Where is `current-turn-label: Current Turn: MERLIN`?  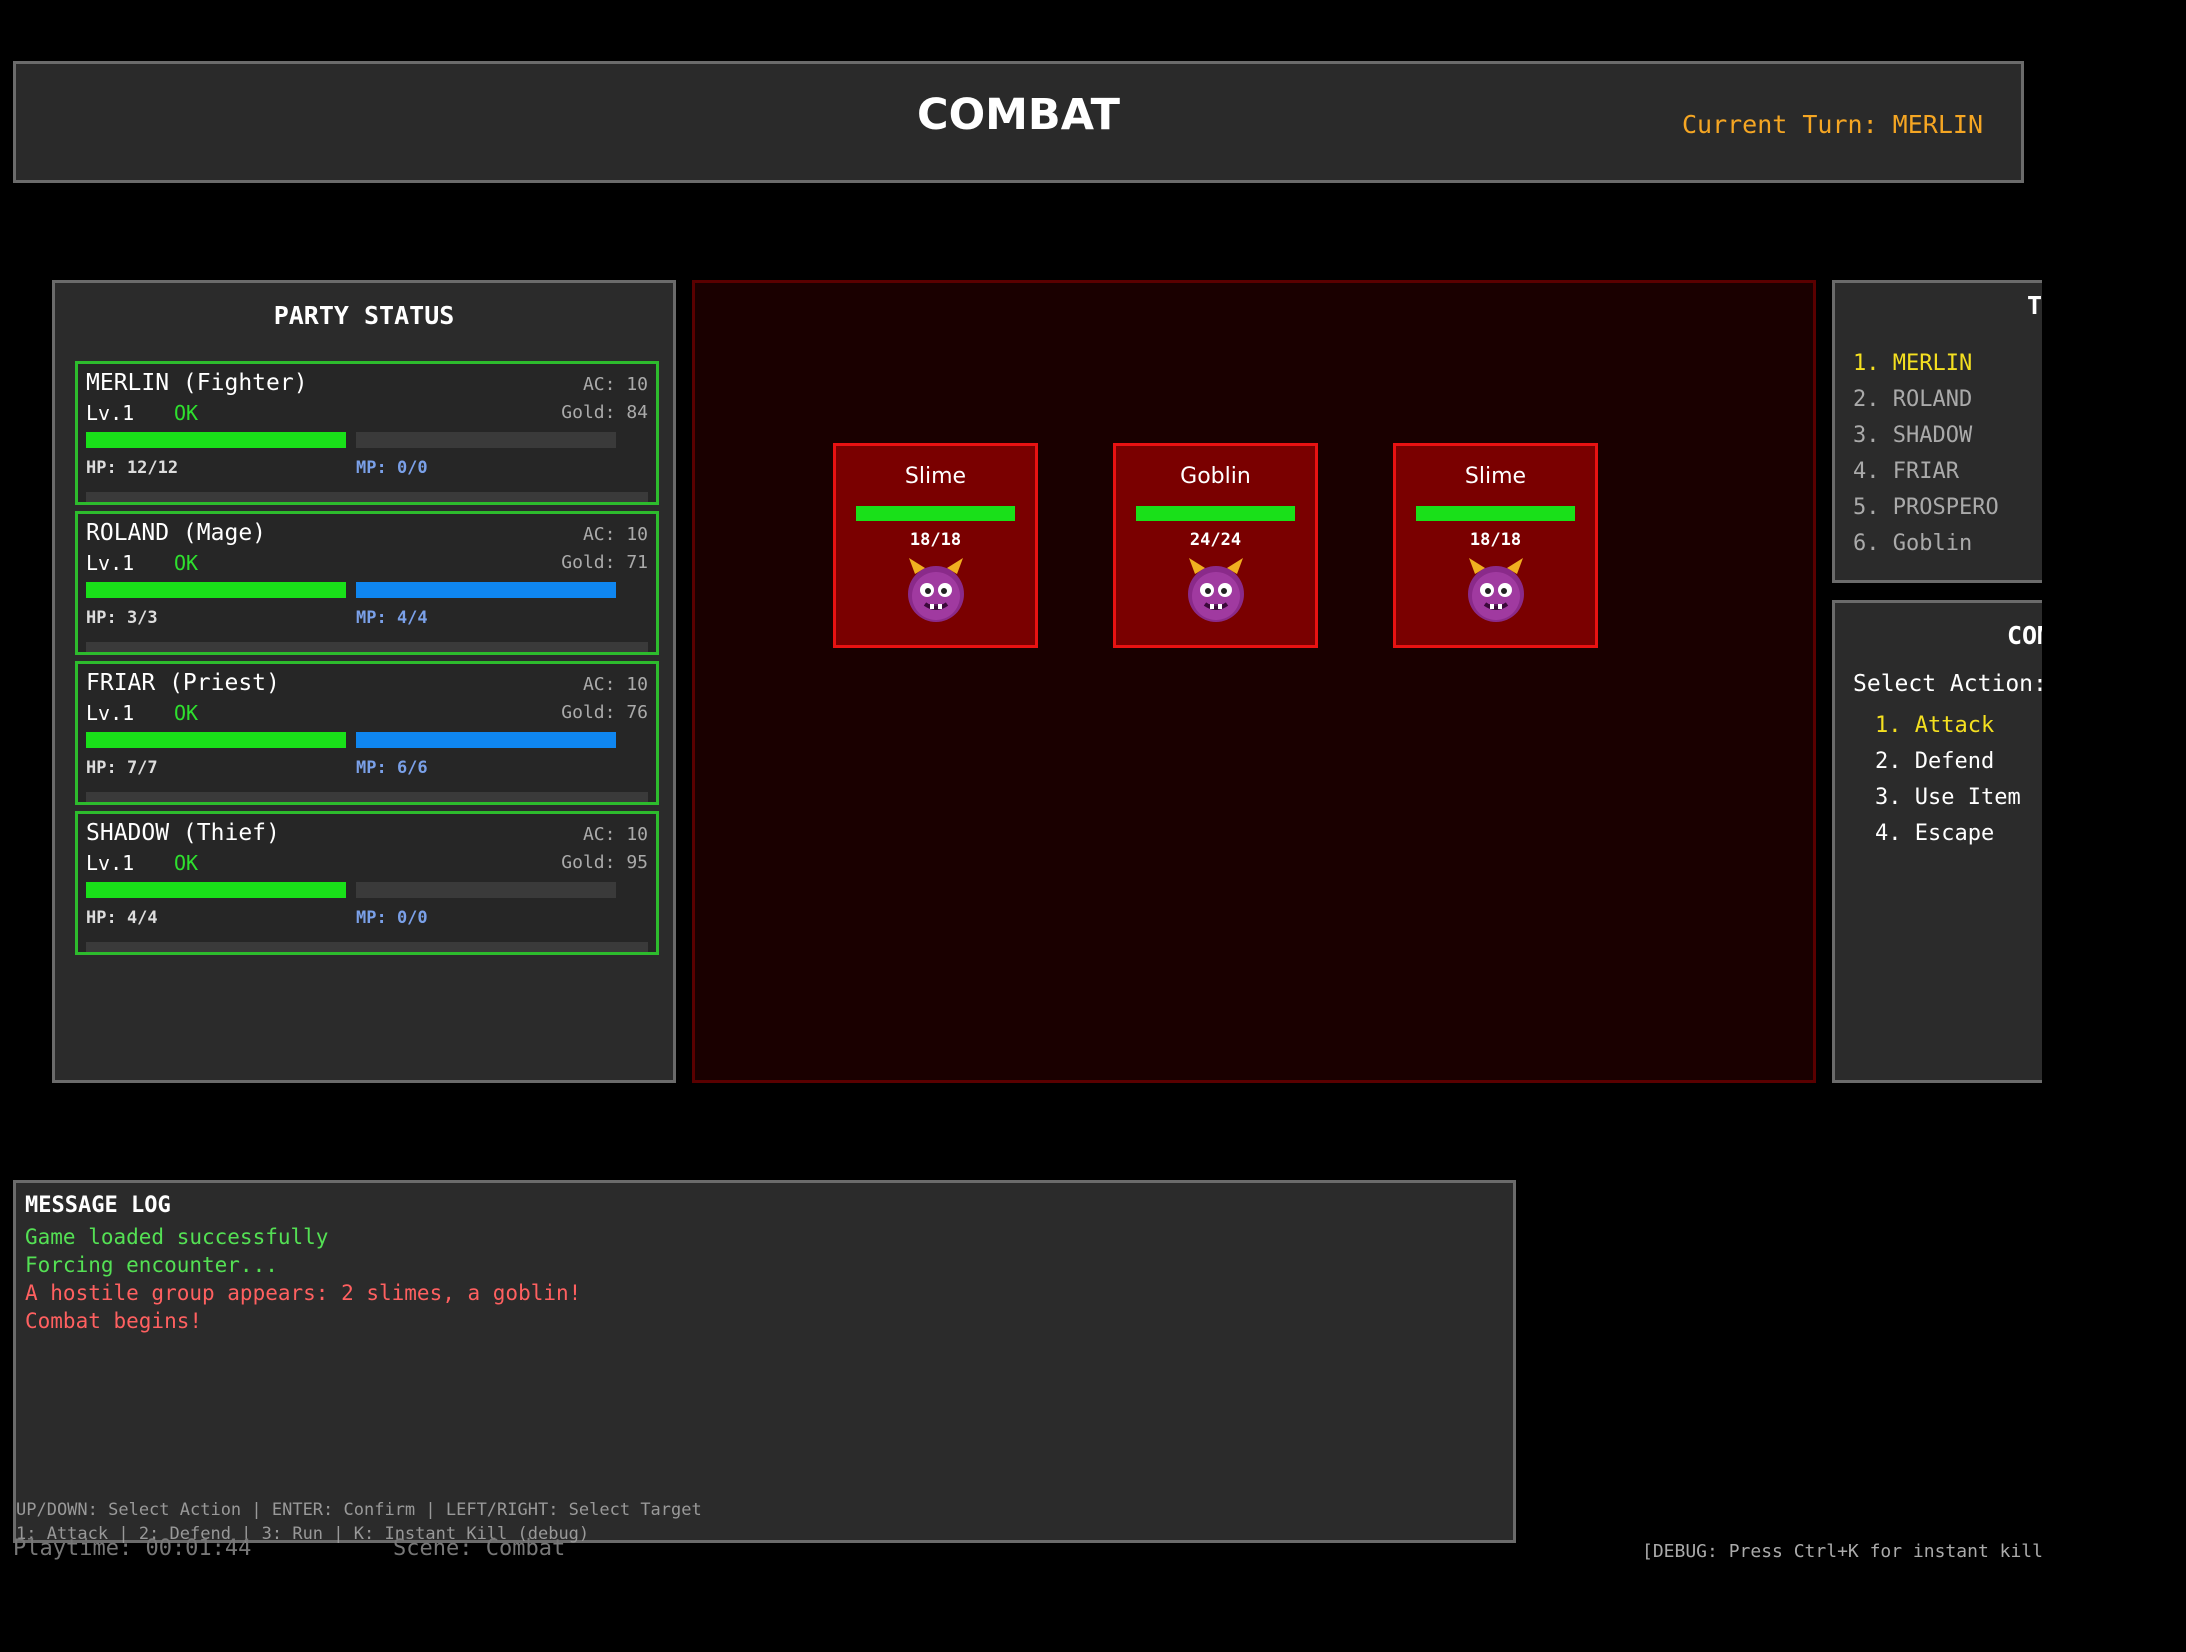 current-turn-label: Current Turn: MERLIN is located at coordinates (1832, 124).